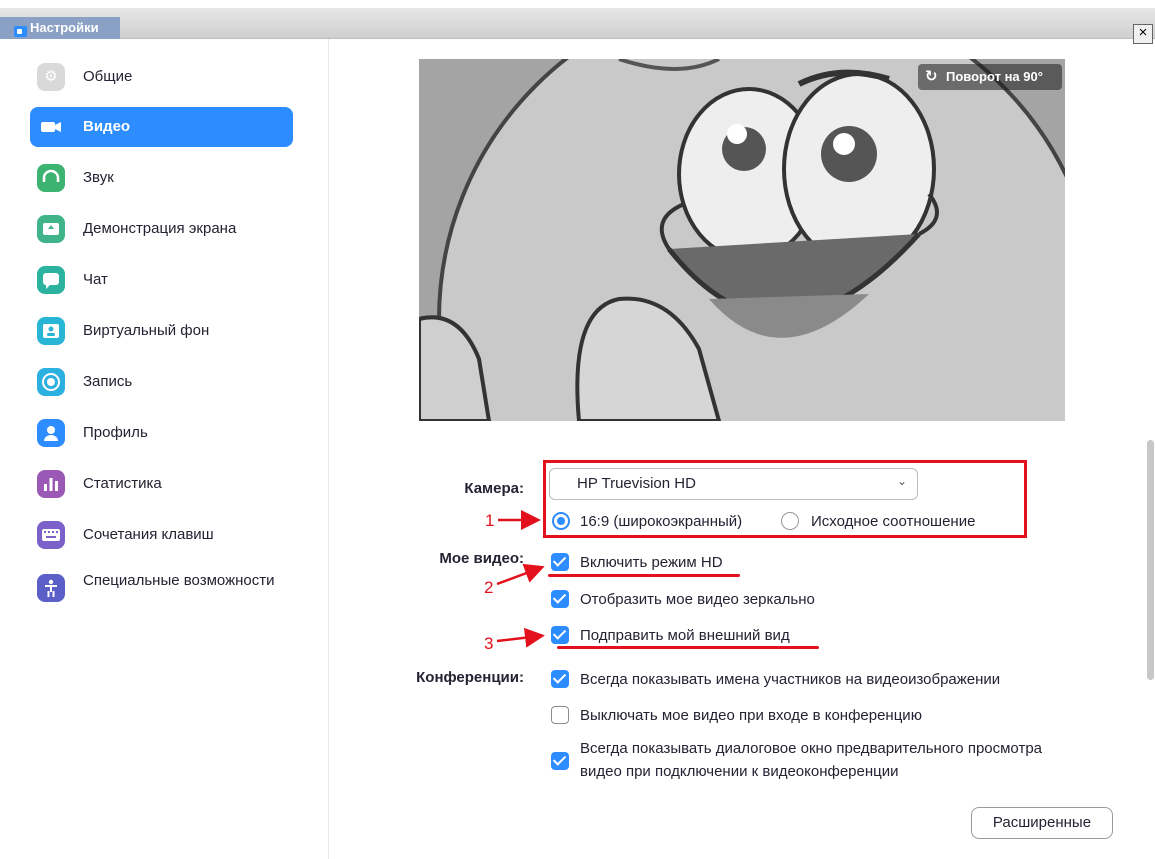 The width and height of the screenshot is (1155, 859). I want to click on annotation-arrows, so click(520, 579).